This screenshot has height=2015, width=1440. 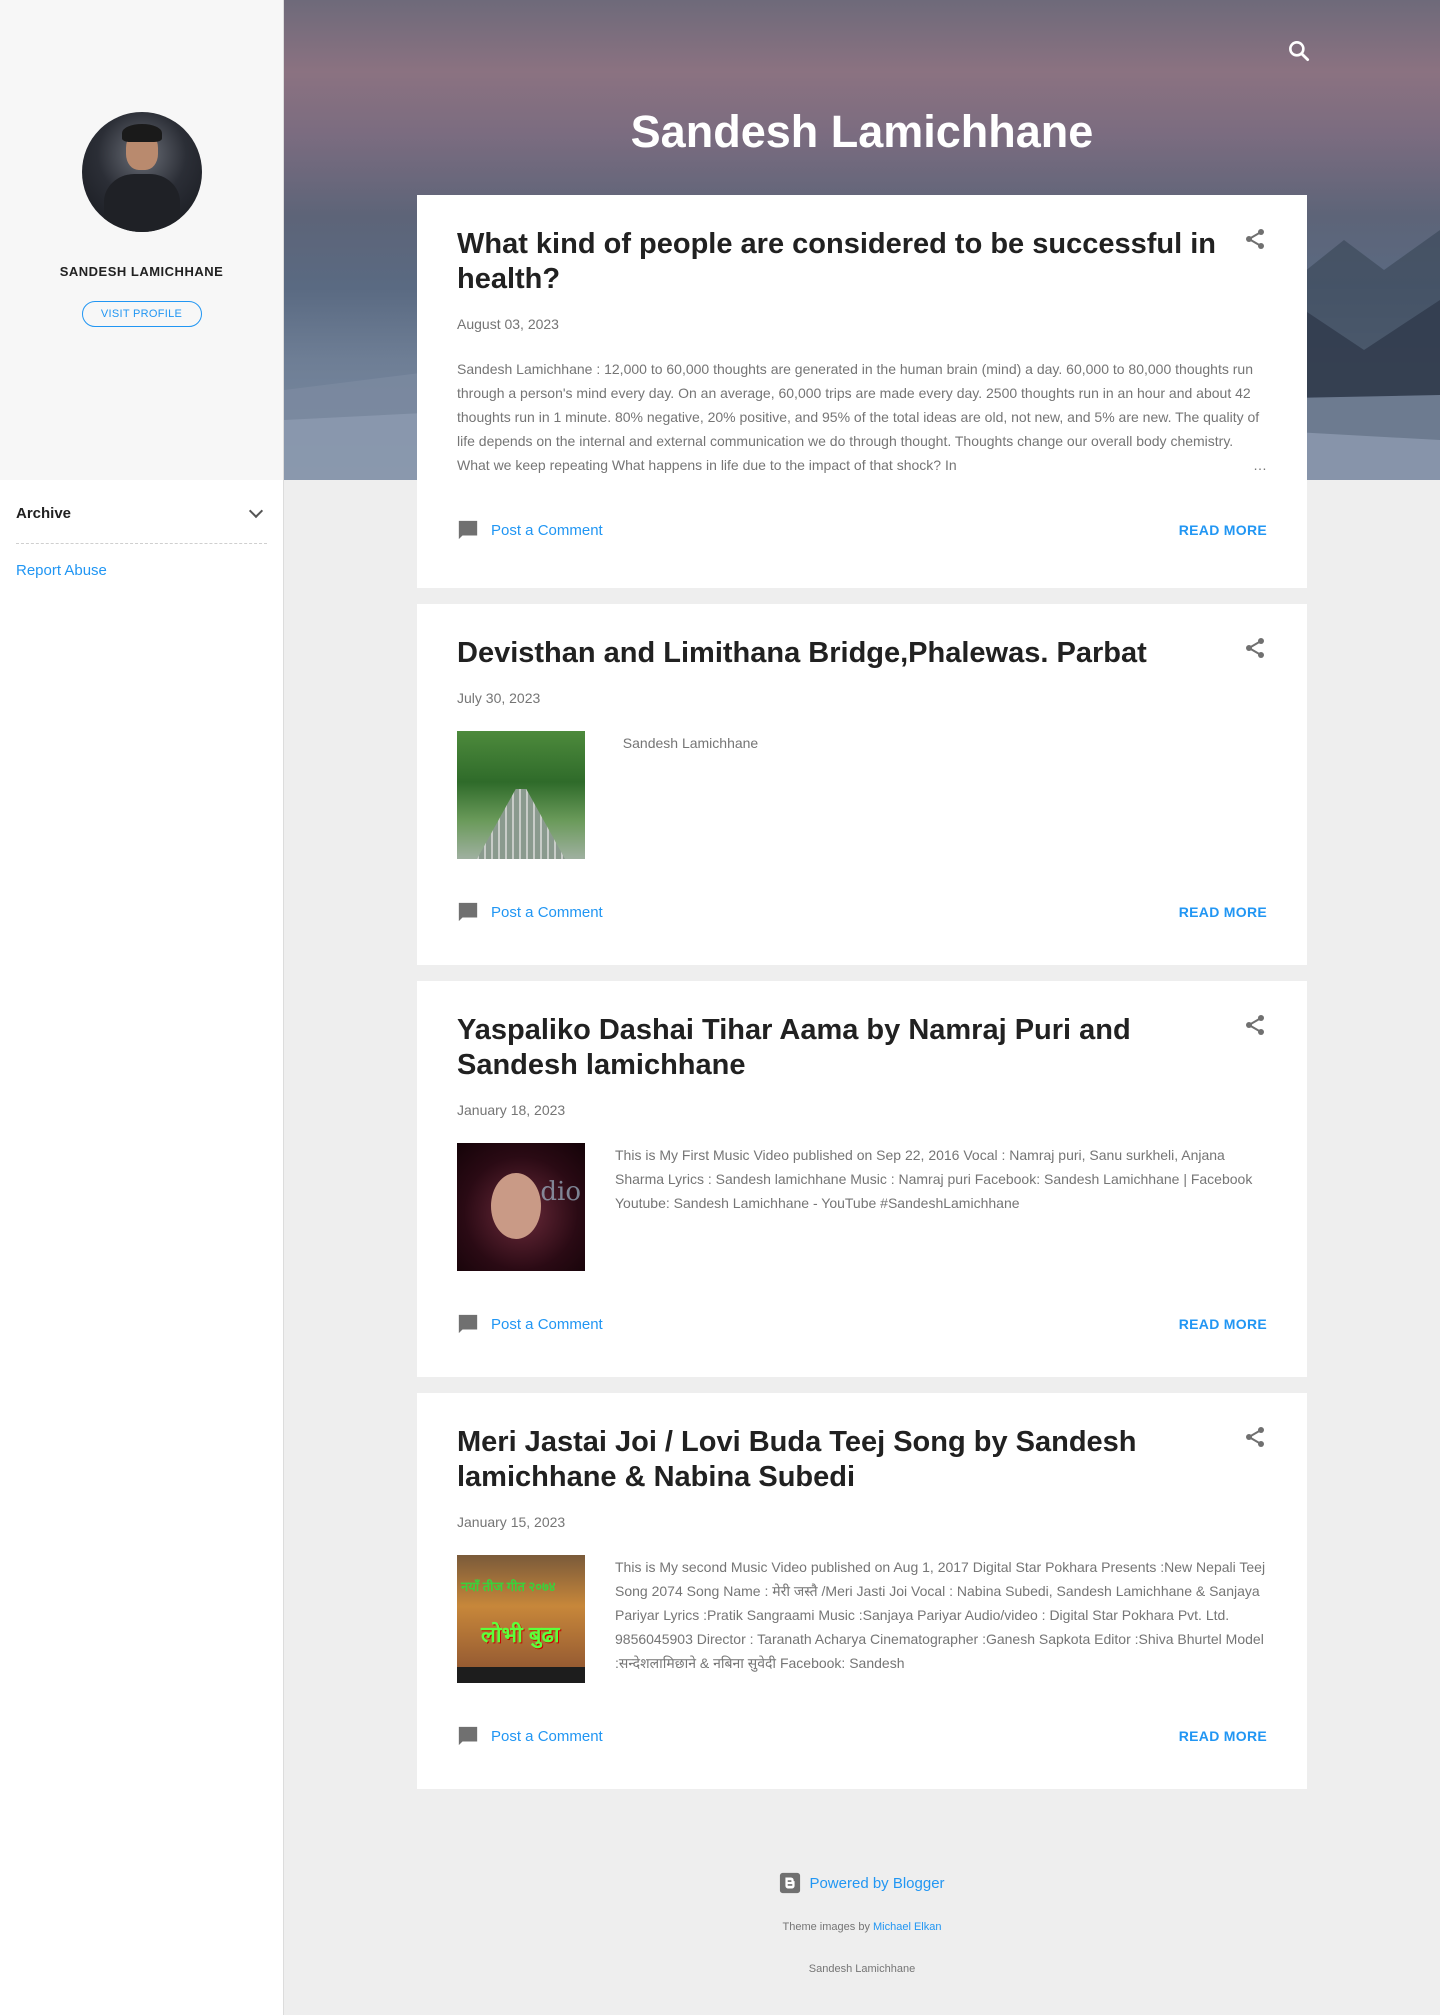 What do you see at coordinates (521, 1619) in the screenshot?
I see `post-thumbnail: नयाँ तीज गीत २०७४ लोभी बुढा` at bounding box center [521, 1619].